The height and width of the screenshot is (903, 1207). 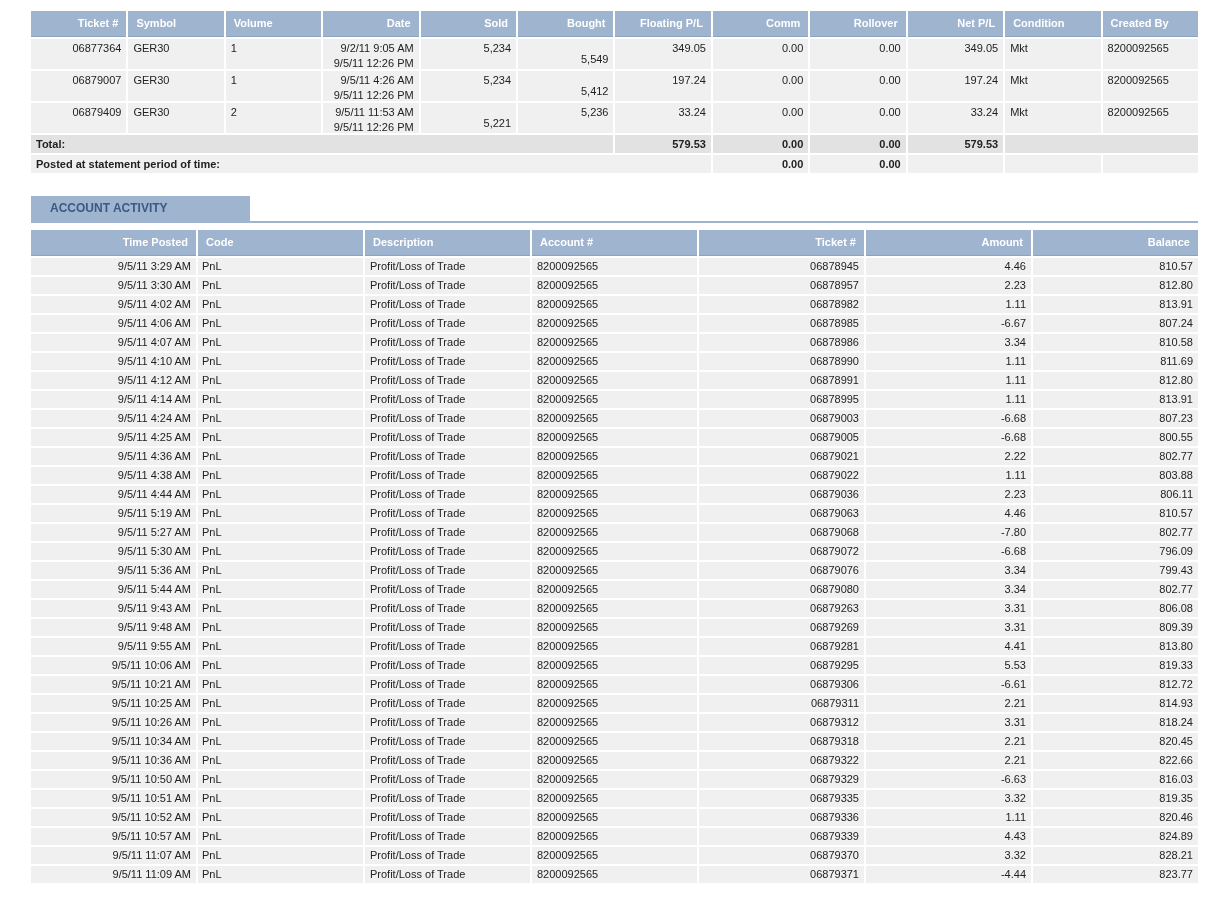 I want to click on column-header: Floating P/L, so click(x=663, y=24).